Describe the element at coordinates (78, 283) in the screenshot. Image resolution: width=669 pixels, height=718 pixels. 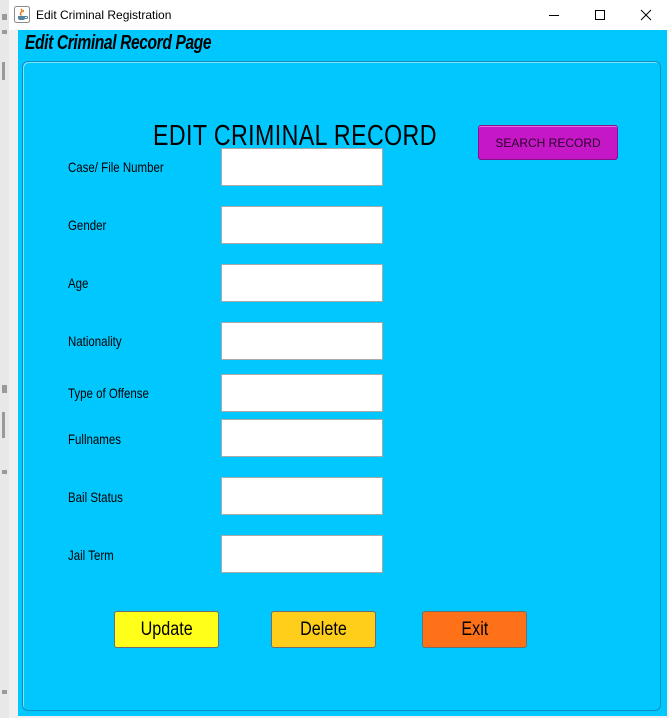
I see `age-label: Age` at that location.